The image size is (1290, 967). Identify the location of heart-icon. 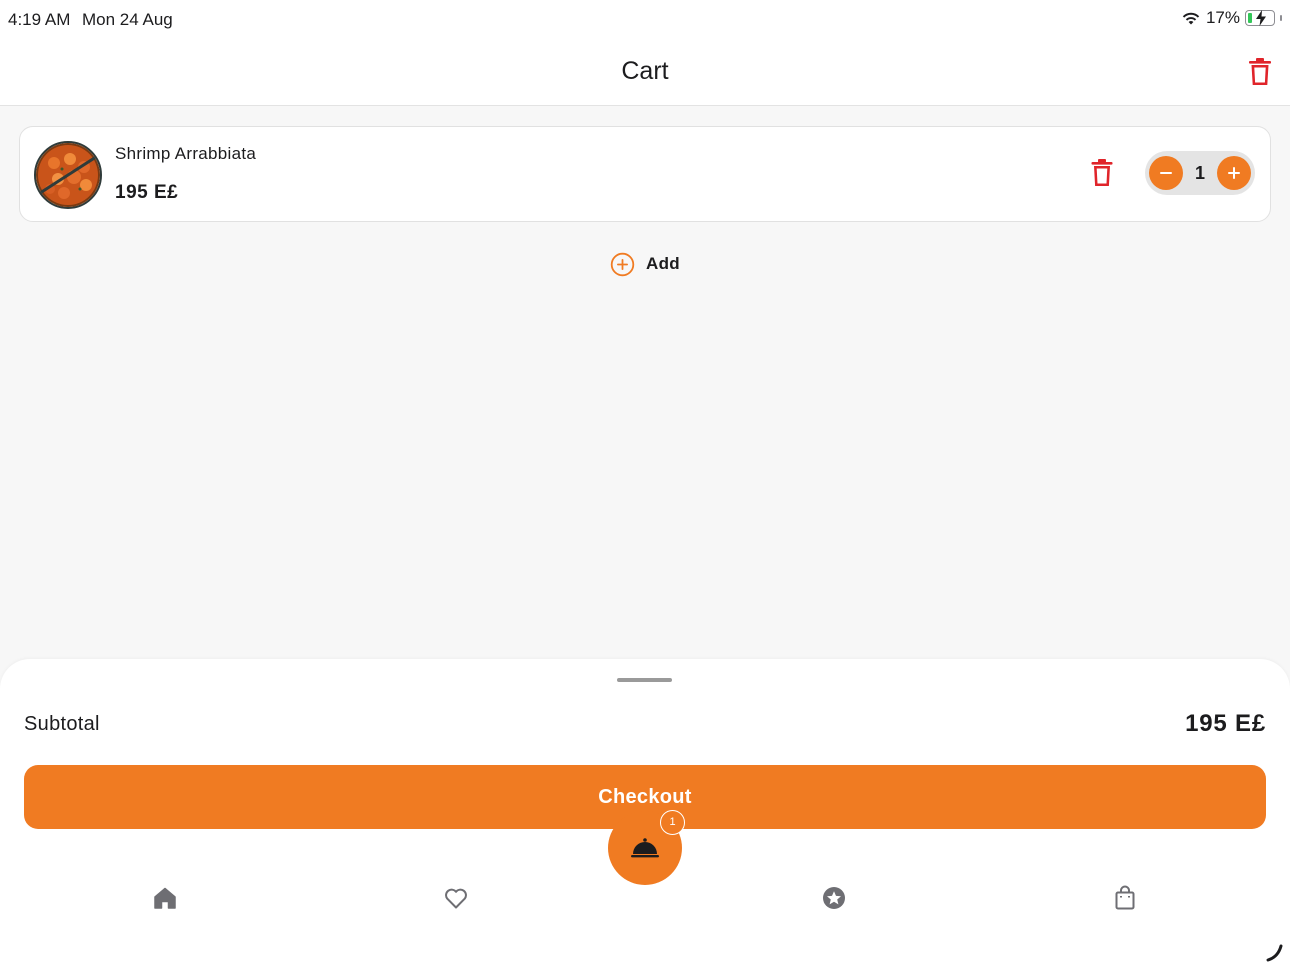
(456, 898).